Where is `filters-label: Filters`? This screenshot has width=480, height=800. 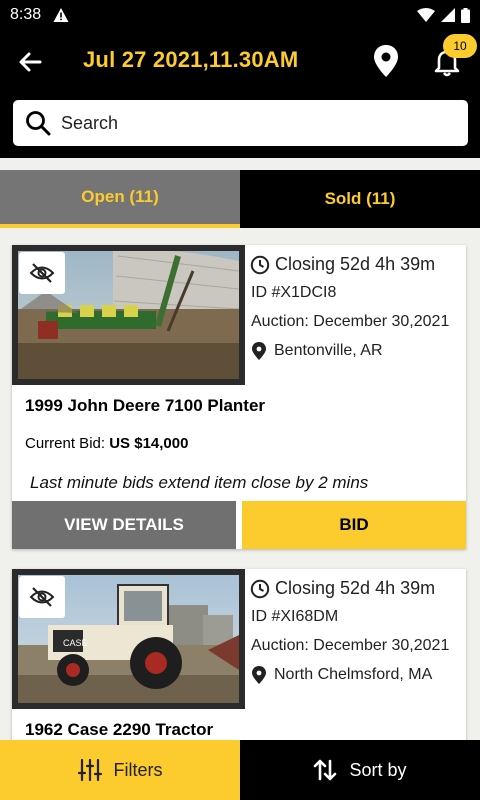 filters-label: Filters is located at coordinates (138, 769).